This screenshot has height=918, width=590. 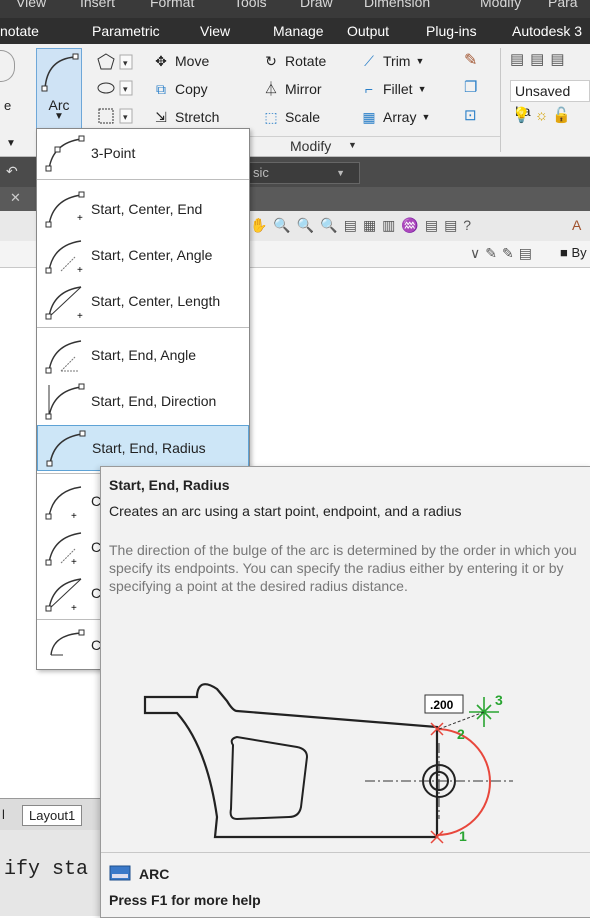 I want to click on tooltip-help: Press F1 for more help, so click(x=185, y=900).